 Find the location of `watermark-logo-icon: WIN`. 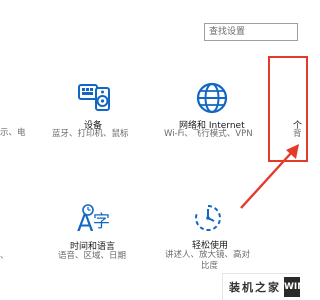

watermark-logo-icon: WIN is located at coordinates (292, 287).